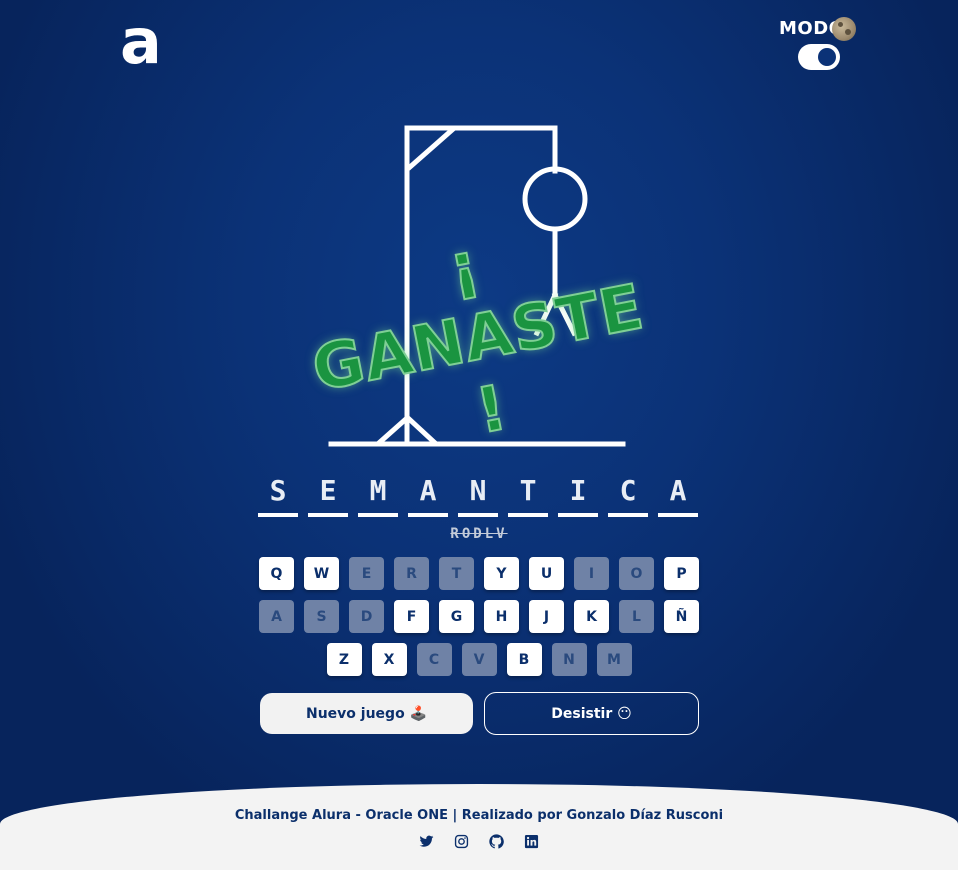 Image resolution: width=958 pixels, height=870 pixels. Describe the element at coordinates (321, 616) in the screenshot. I see `key-s: S` at that location.